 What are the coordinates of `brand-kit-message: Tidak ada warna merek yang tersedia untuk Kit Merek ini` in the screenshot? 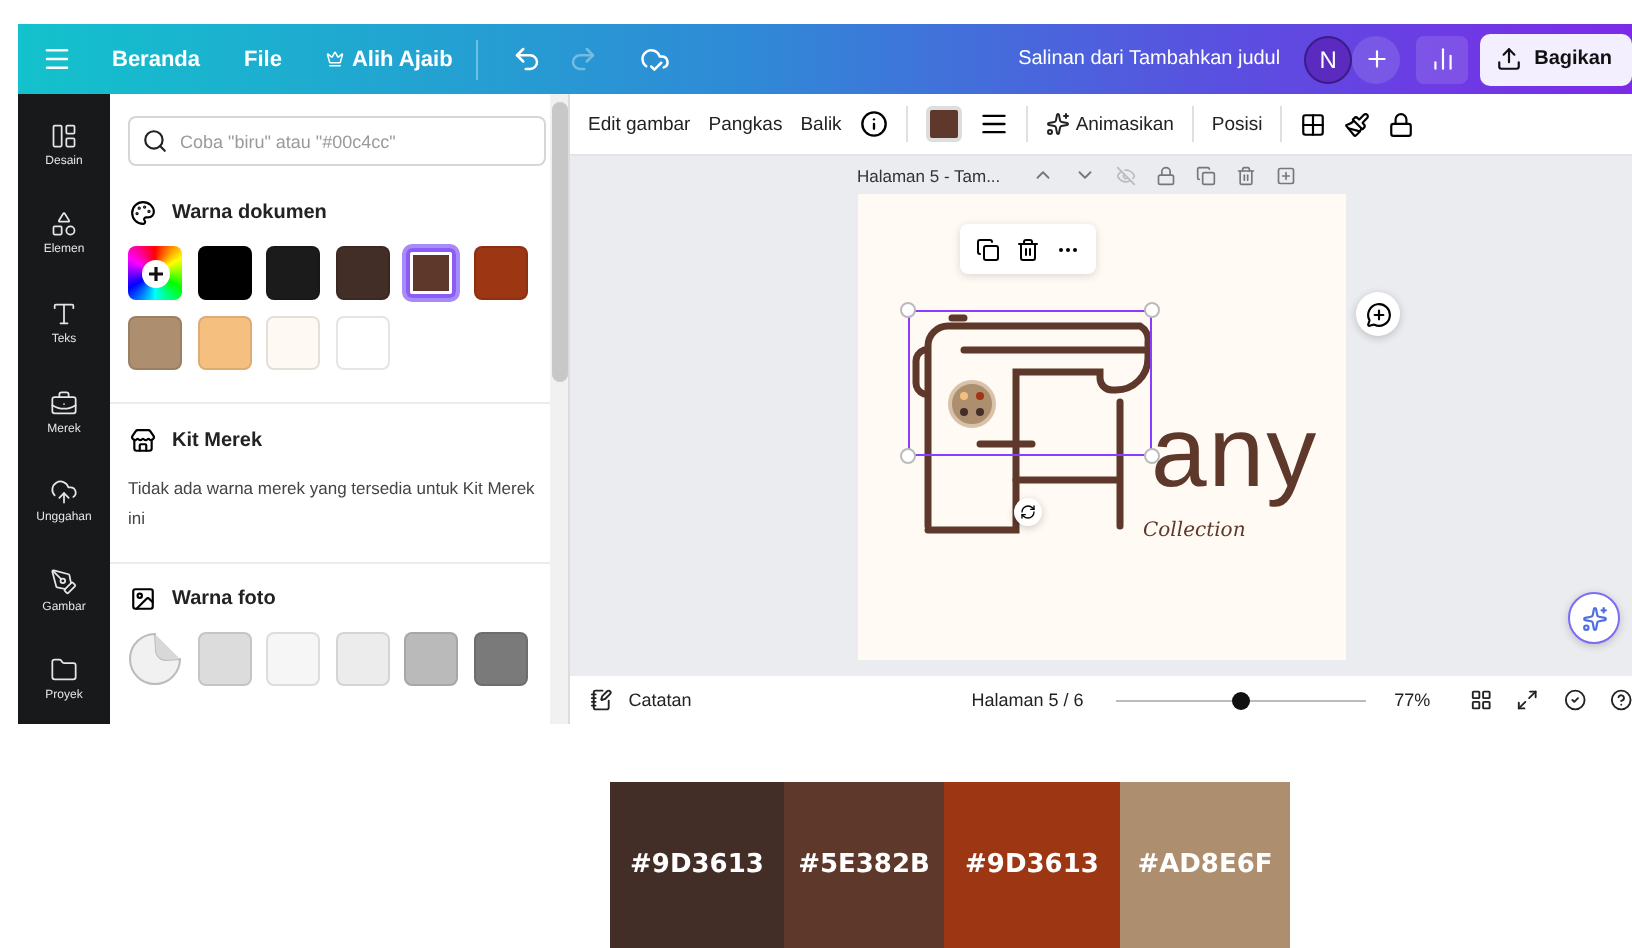 It's located at (332, 504).